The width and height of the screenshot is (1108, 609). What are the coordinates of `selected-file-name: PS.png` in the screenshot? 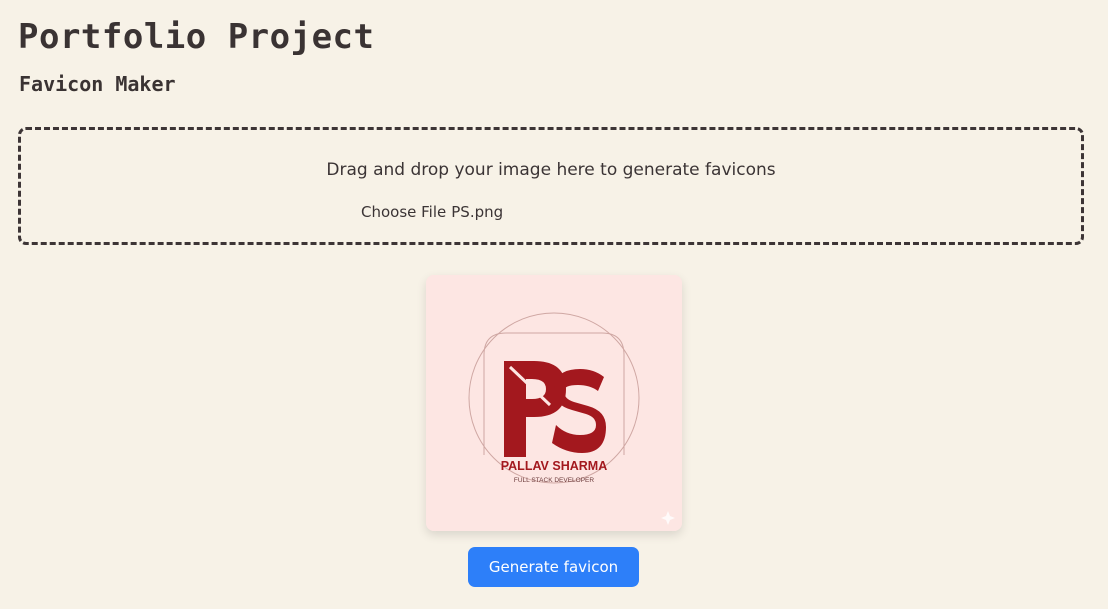 It's located at (477, 212).